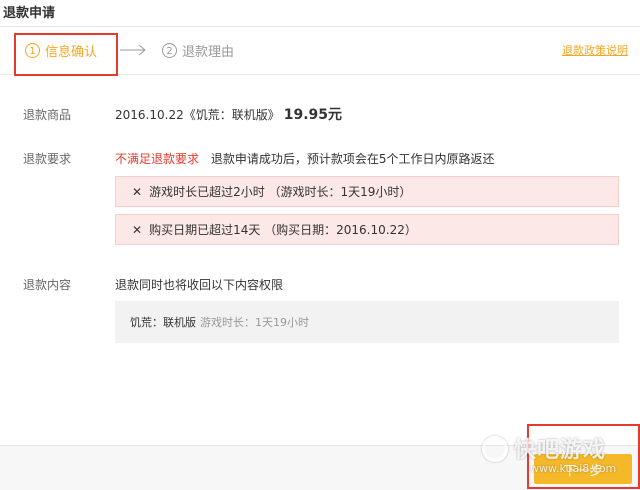 This screenshot has height=490, width=640. Describe the element at coordinates (133, 50) in the screenshot. I see `arrow-right-icon` at that location.